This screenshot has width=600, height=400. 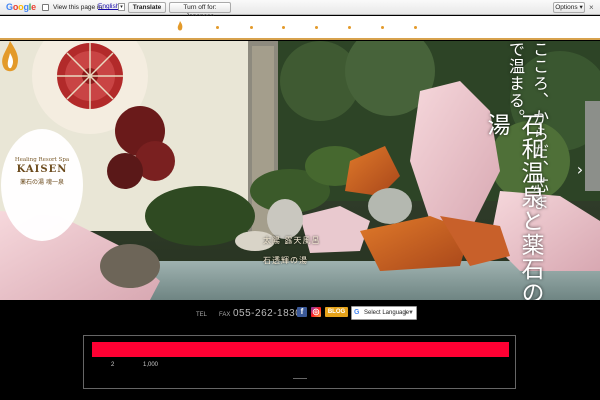 What do you see at coordinates (580, 170) in the screenshot?
I see `next-slide-arrow-icon: ›` at bounding box center [580, 170].